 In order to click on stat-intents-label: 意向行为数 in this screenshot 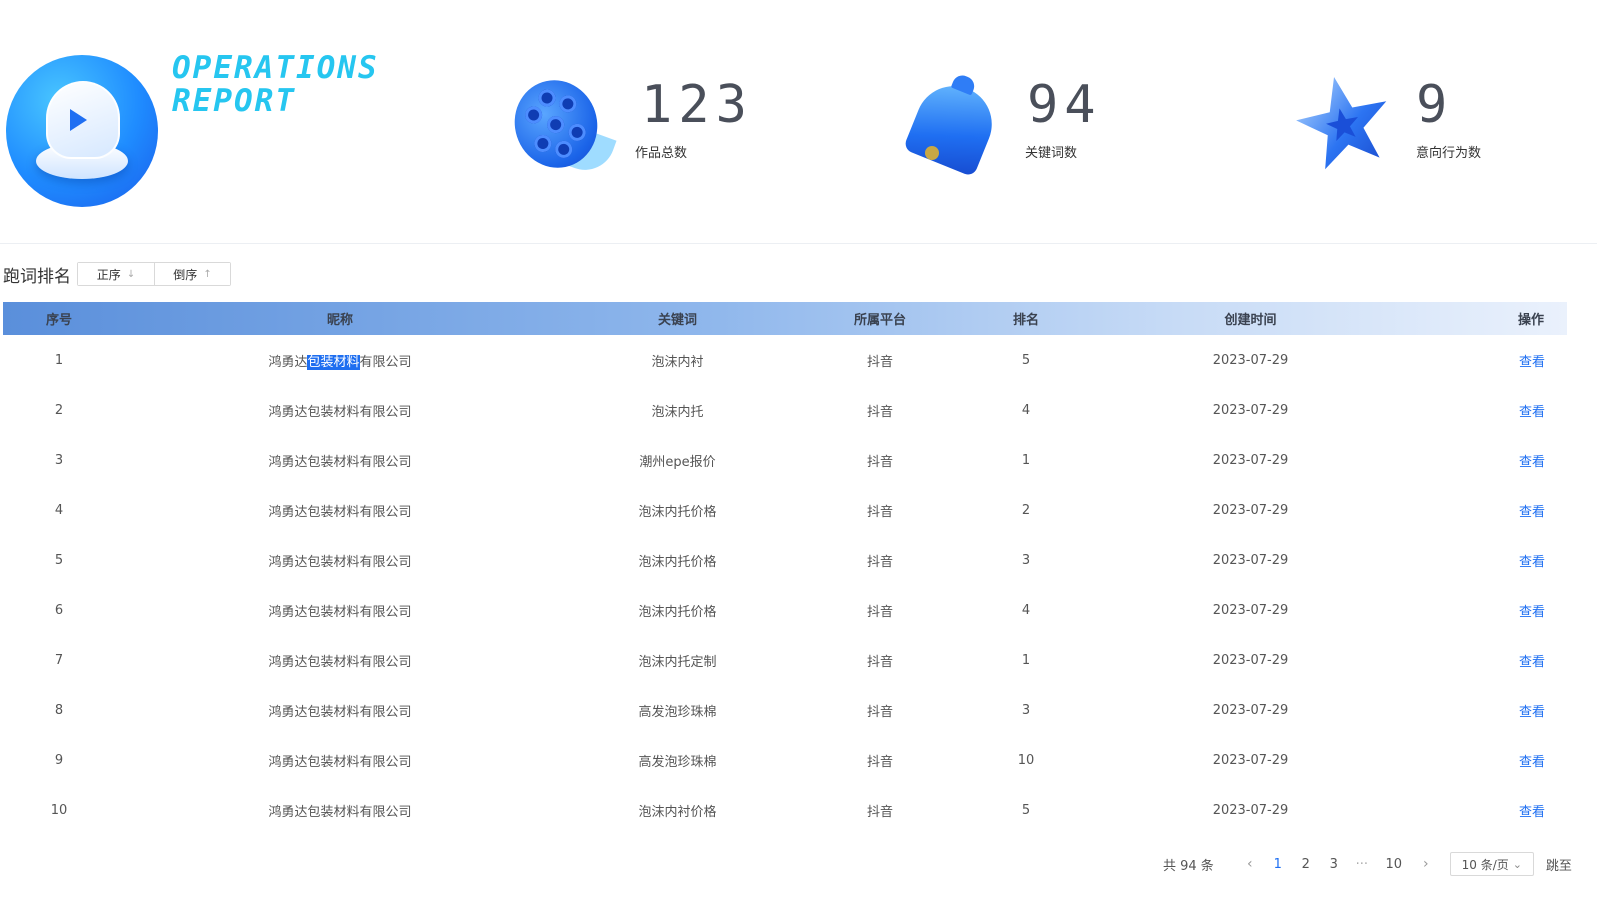, I will do `click(1449, 153)`.